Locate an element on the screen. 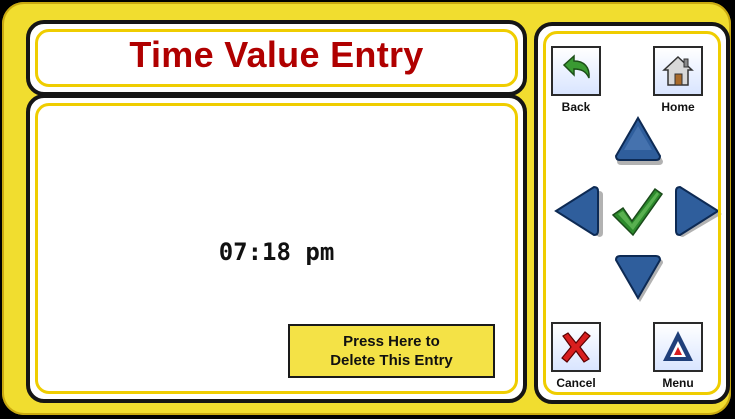  home-button is located at coordinates (678, 71).